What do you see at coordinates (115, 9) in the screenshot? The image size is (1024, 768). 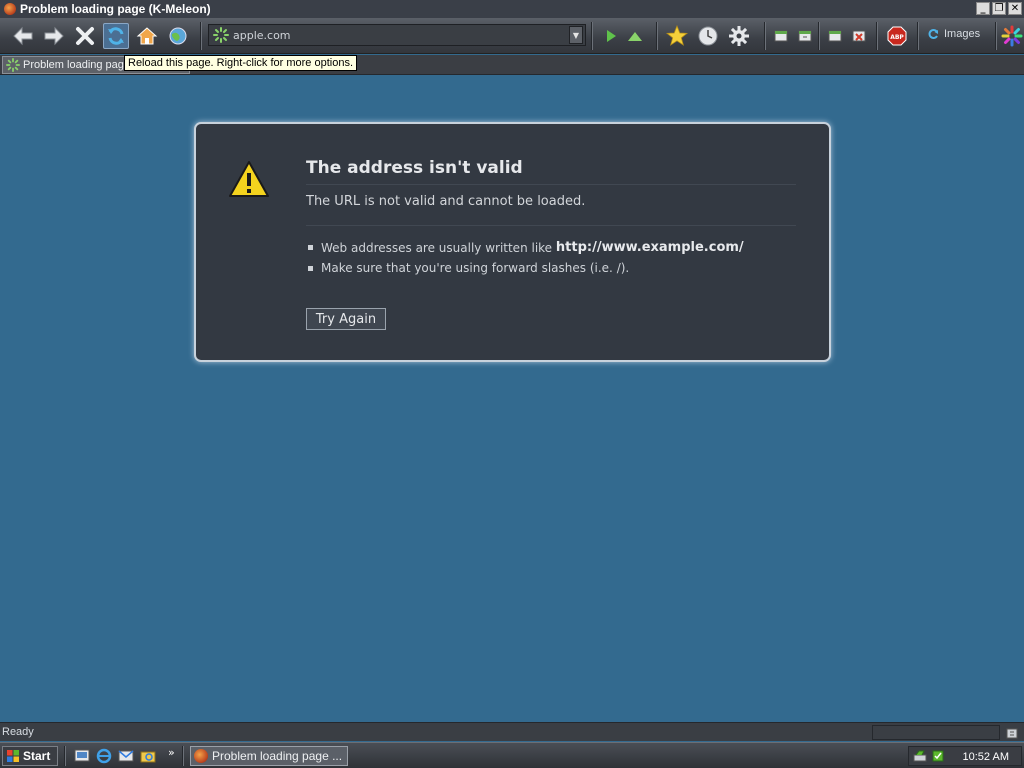 I see `window-title: Problem loading page (K-Meleon)` at bounding box center [115, 9].